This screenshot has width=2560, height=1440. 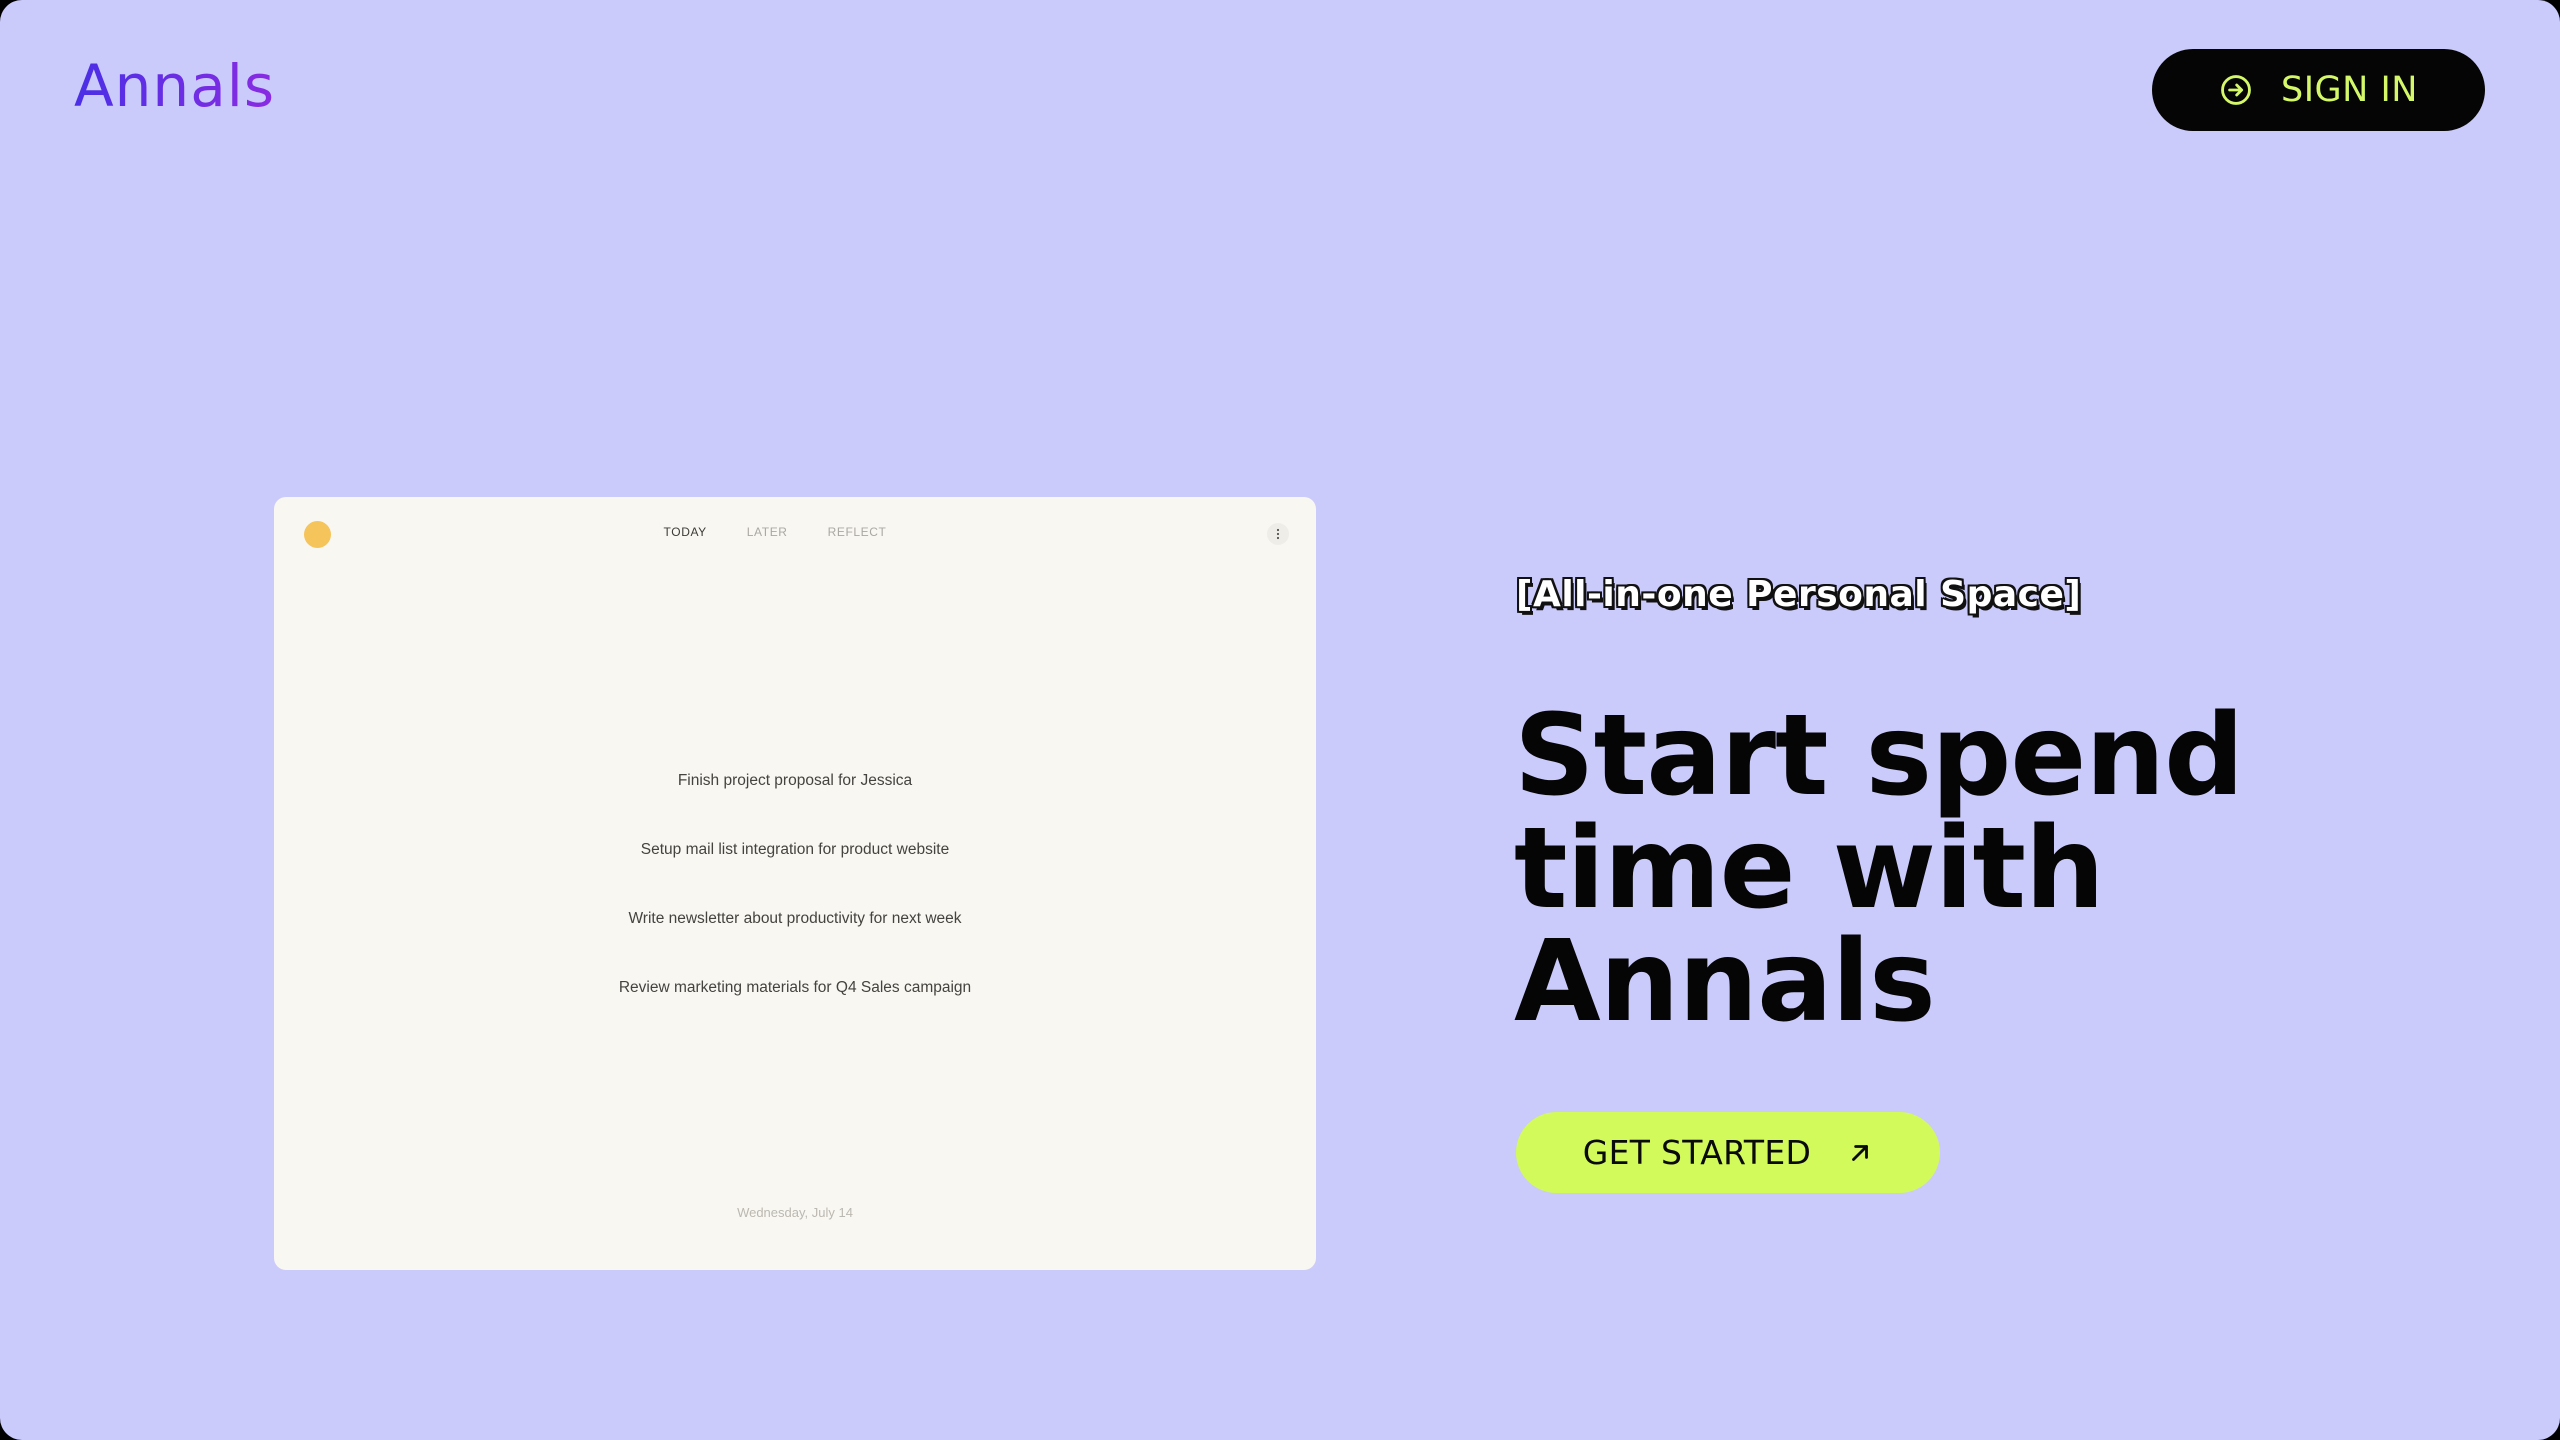 What do you see at coordinates (795, 532) in the screenshot?
I see `app-tabs: TODAY LATER REFLECT` at bounding box center [795, 532].